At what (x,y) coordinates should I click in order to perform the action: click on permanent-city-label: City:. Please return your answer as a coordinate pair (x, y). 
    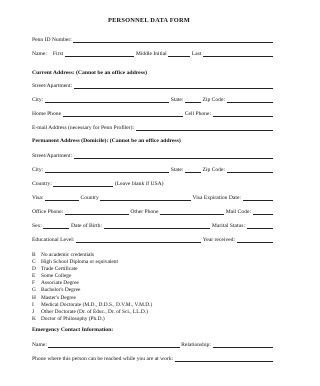
    Looking at the image, I should click on (38, 170).